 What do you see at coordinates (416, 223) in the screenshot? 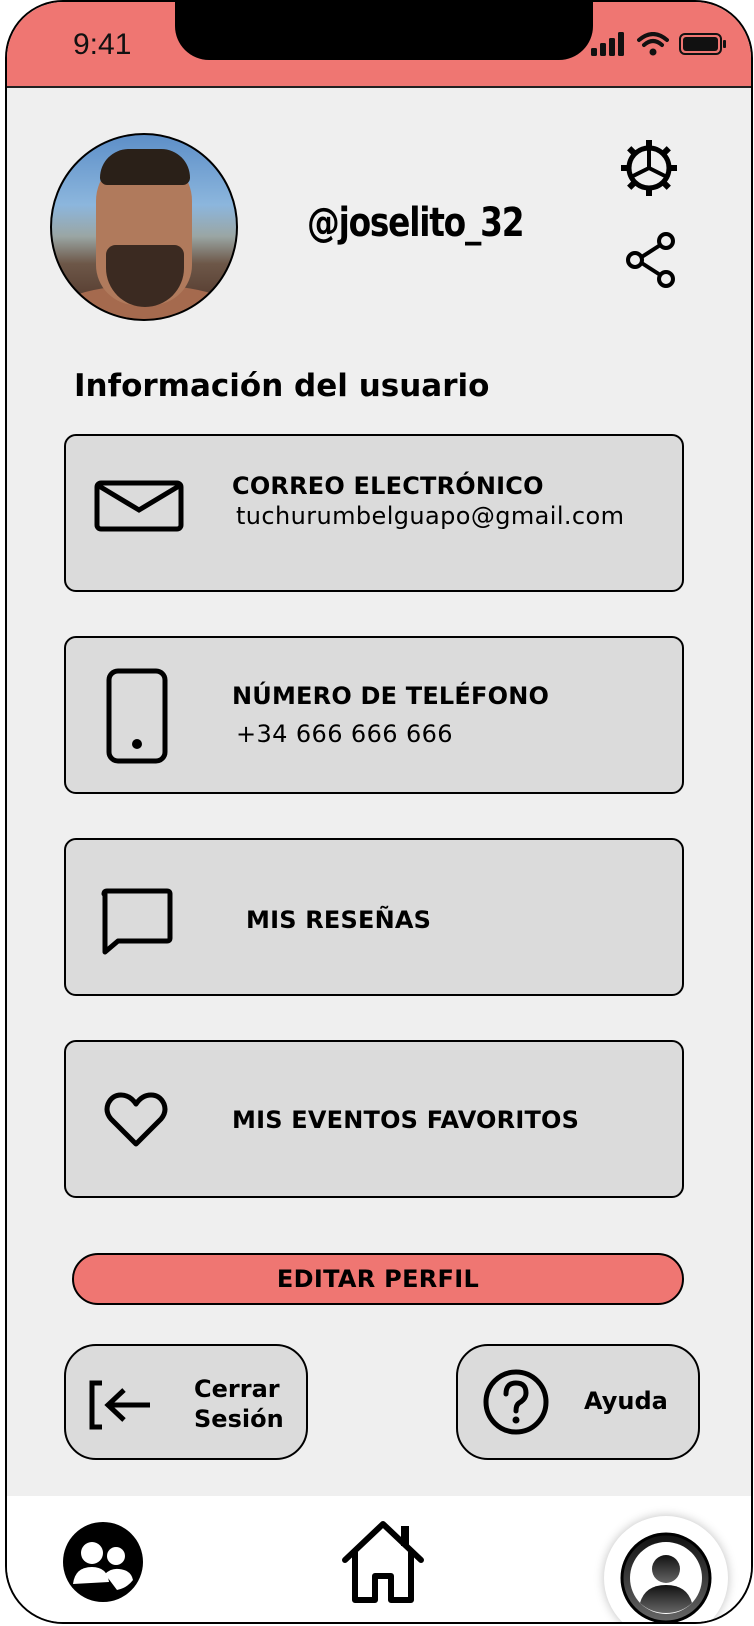
I see `username: @joselito_32` at bounding box center [416, 223].